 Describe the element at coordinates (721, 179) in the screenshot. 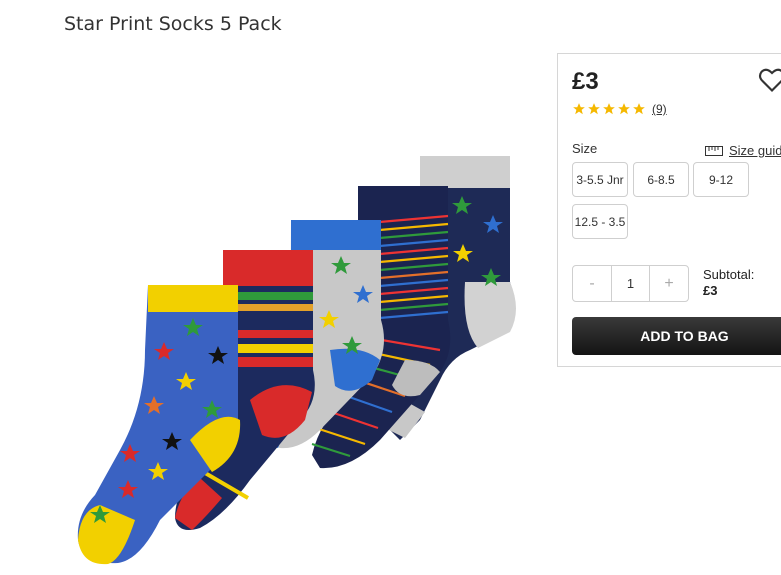

I see `size-option-9-12: 9-12` at that location.